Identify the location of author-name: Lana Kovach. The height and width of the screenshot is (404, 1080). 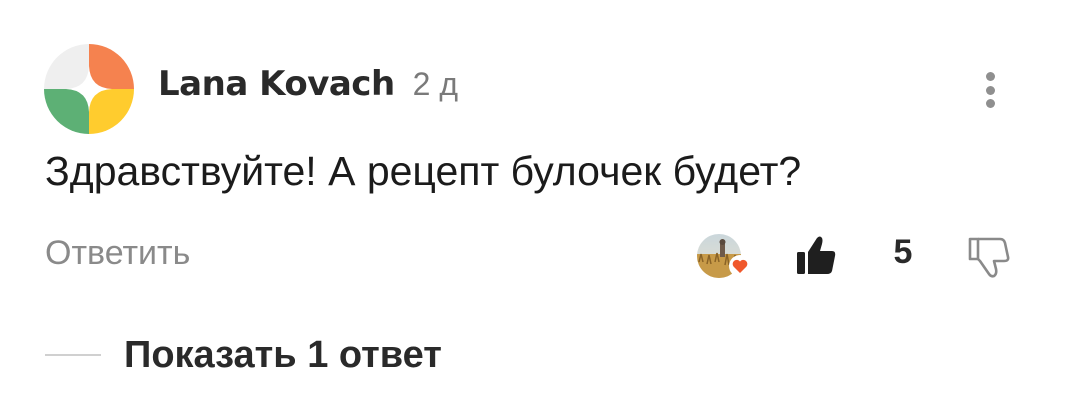
(276, 84).